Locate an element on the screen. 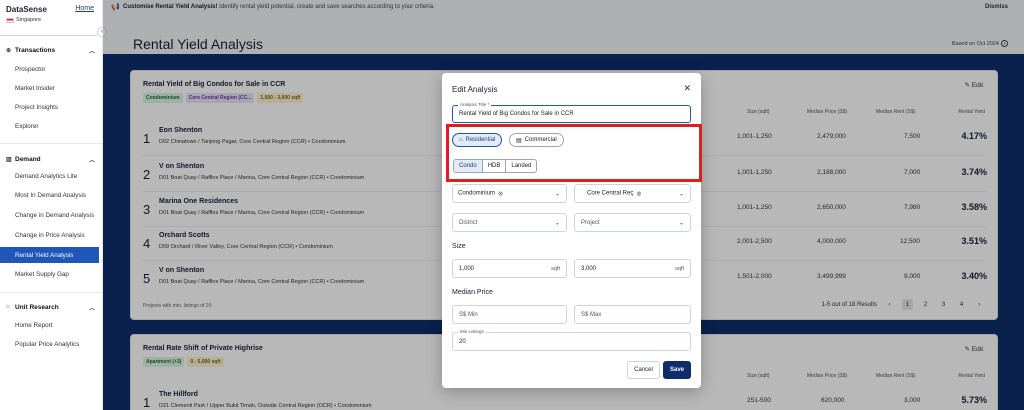  brand-divider is located at coordinates (48, 35).